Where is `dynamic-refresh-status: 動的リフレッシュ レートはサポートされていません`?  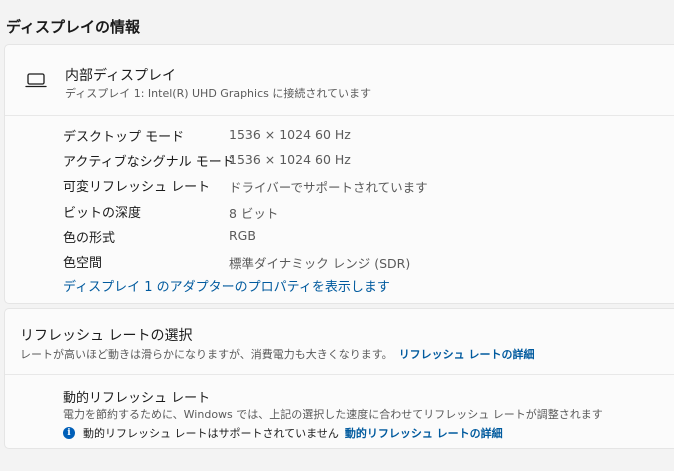
dynamic-refresh-status: 動的リフレッシュ レートはサポートされていません is located at coordinates (211, 433).